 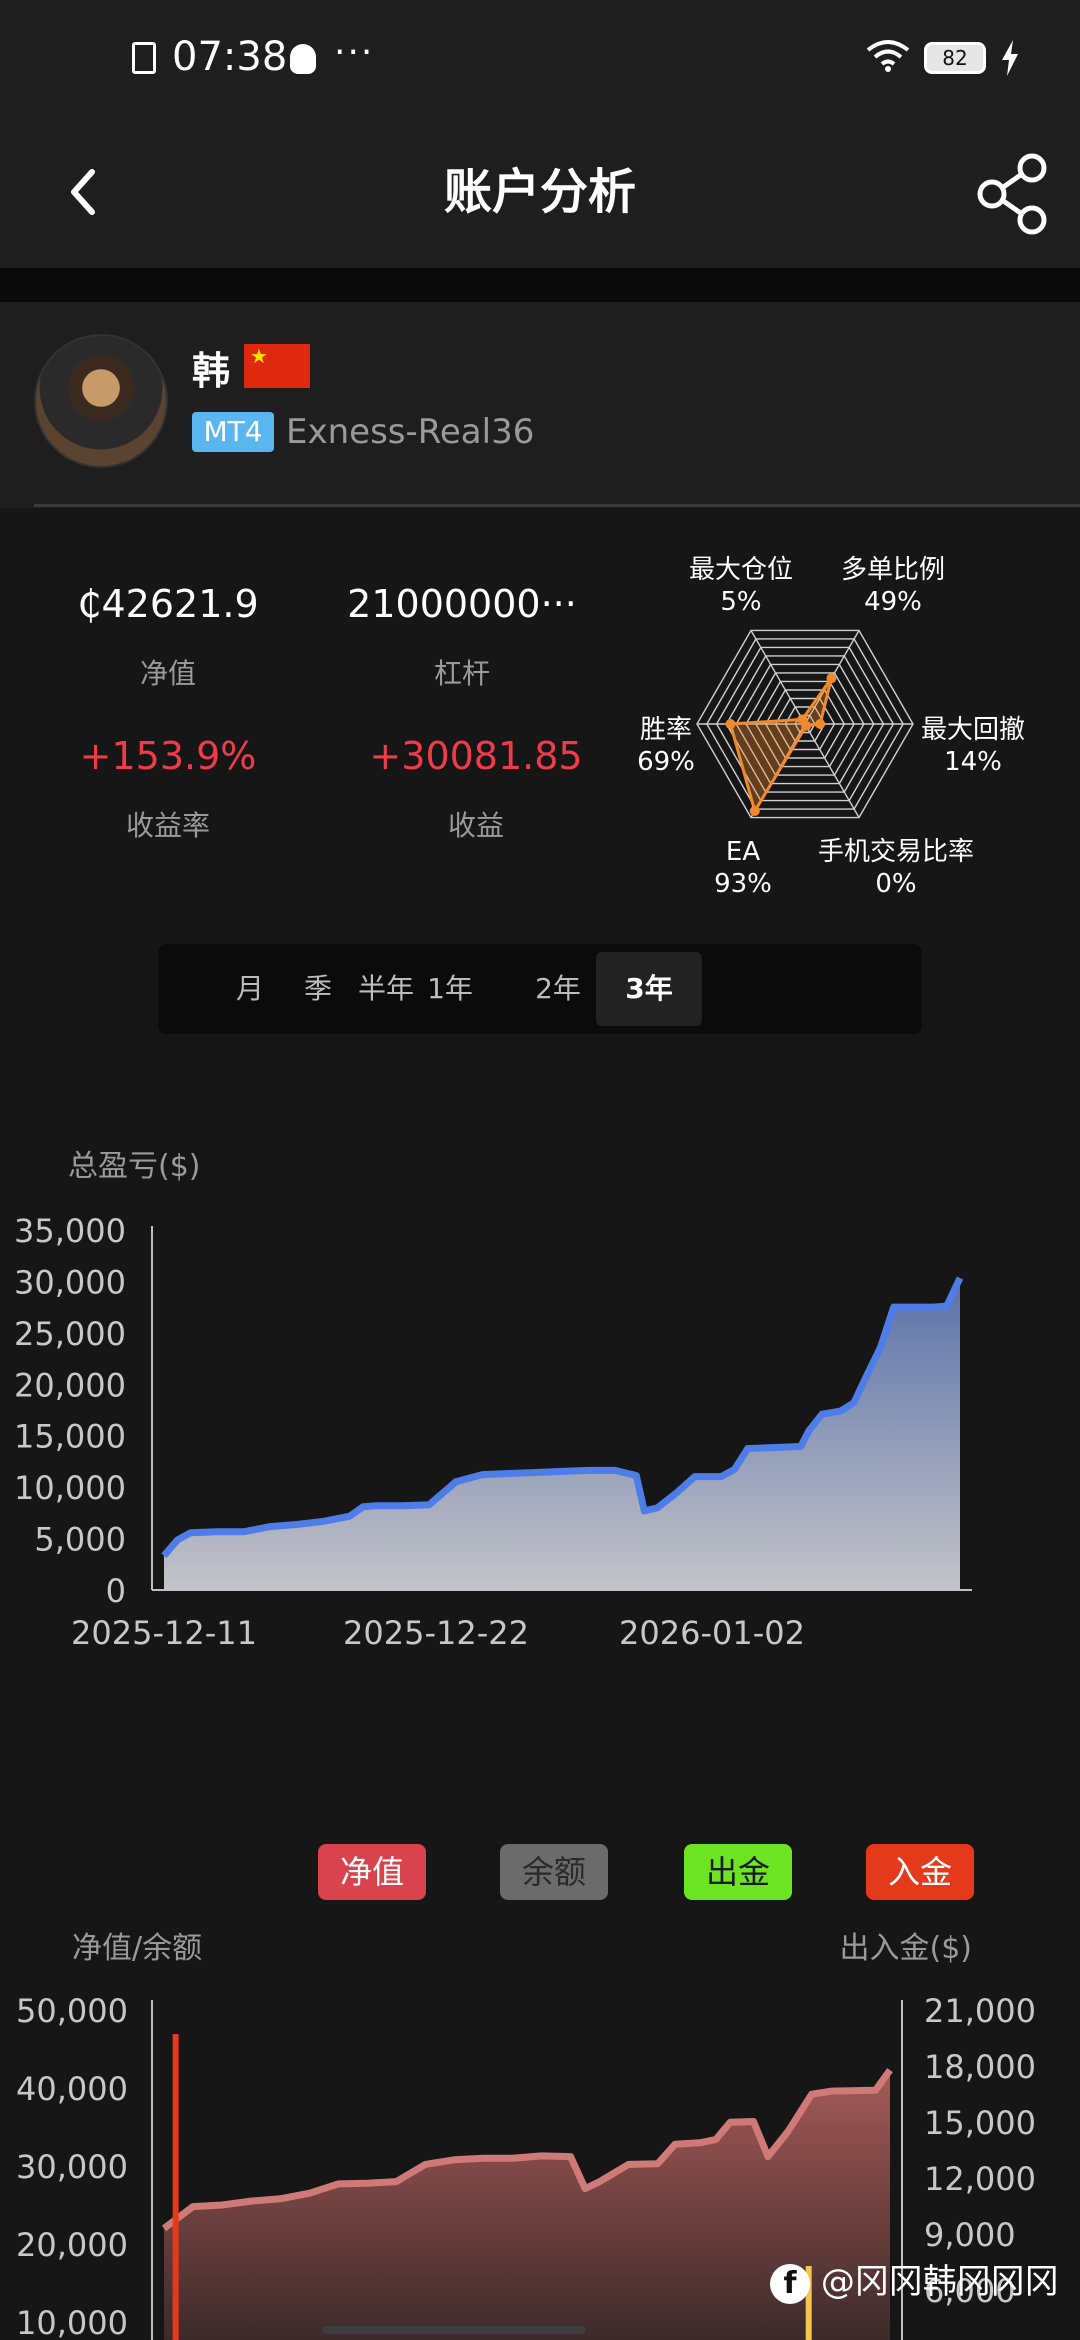 I want to click on leverage-label: 杠杆, so click(x=461, y=673).